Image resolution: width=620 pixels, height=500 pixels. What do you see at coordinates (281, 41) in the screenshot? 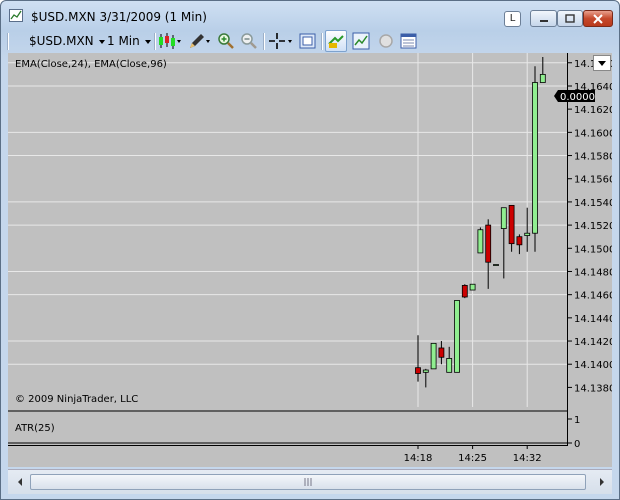
I see `crosshair-icon` at bounding box center [281, 41].